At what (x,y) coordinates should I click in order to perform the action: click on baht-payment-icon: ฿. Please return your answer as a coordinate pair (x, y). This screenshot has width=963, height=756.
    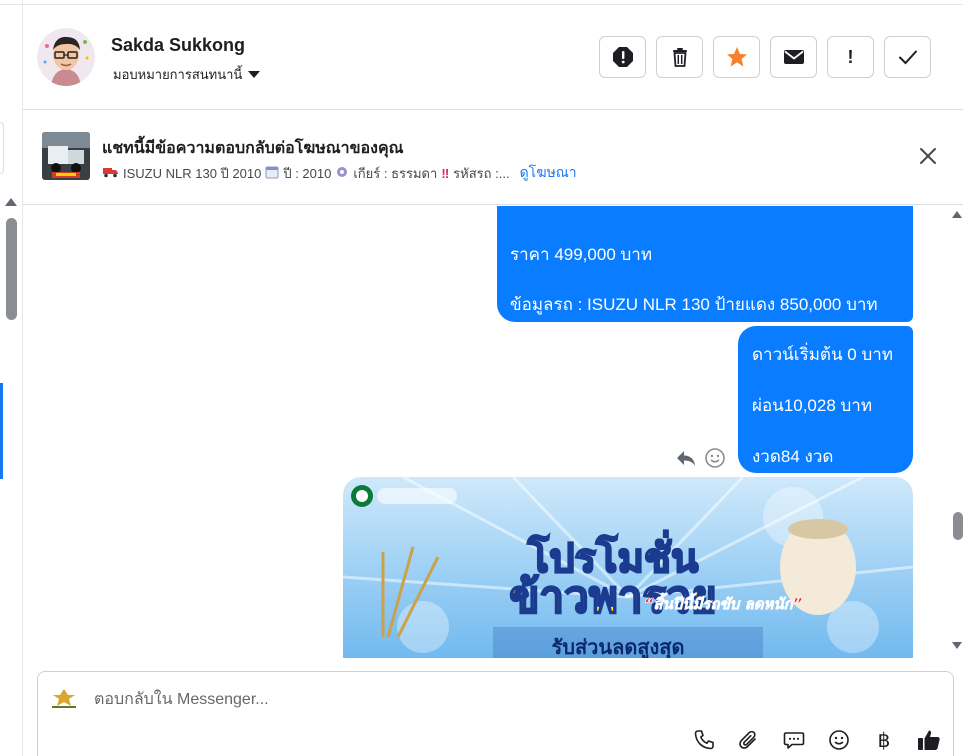
    Looking at the image, I should click on (884, 740).